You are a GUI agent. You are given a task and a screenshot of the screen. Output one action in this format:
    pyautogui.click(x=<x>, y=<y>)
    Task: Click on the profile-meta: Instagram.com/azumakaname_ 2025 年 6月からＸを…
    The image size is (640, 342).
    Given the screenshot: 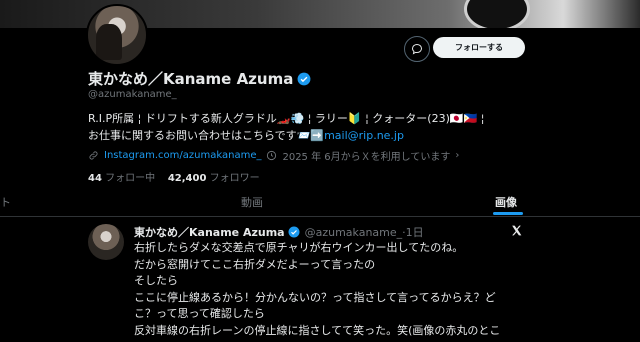 What is the action you would take?
    pyautogui.click(x=273, y=155)
    